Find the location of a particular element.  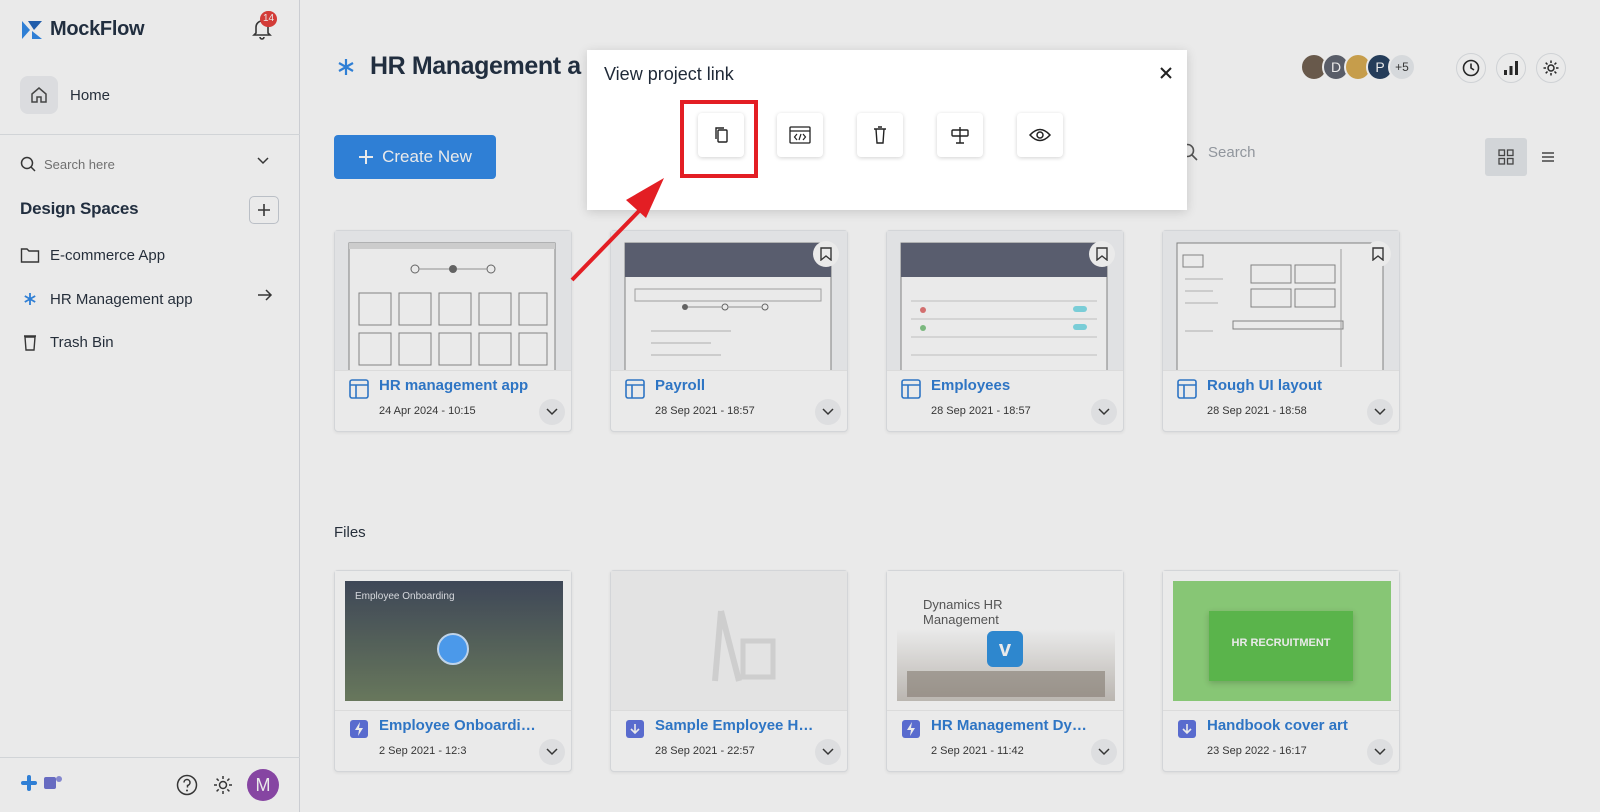

preview-button is located at coordinates (1040, 135).